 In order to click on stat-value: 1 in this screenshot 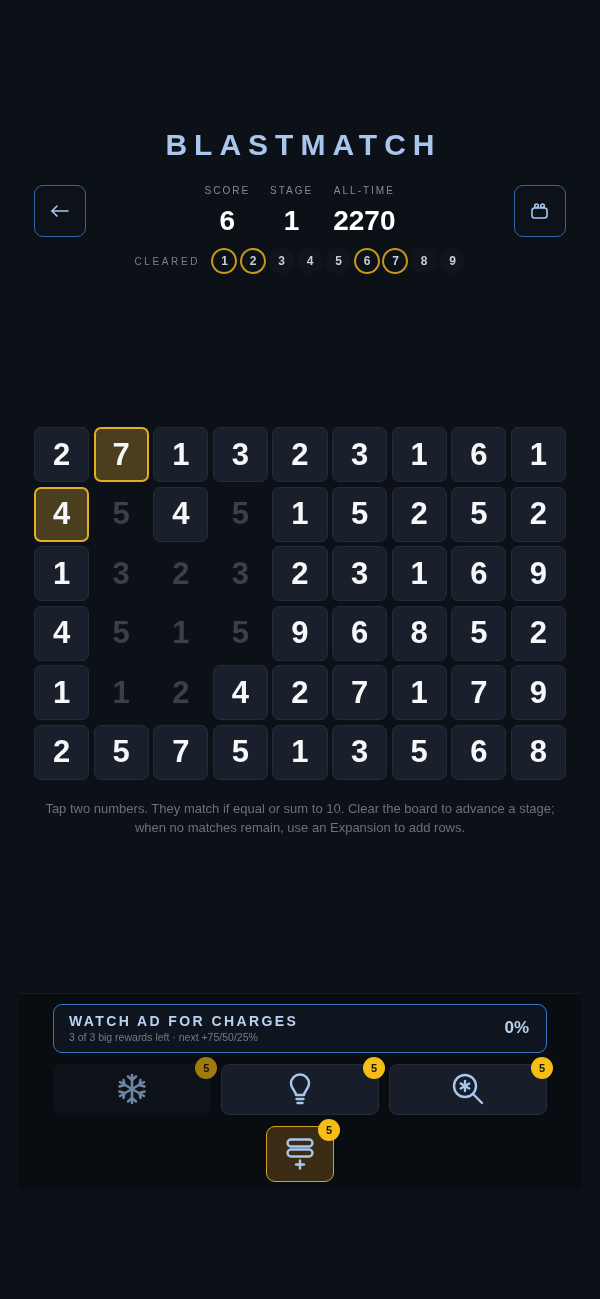, I will do `click(291, 221)`.